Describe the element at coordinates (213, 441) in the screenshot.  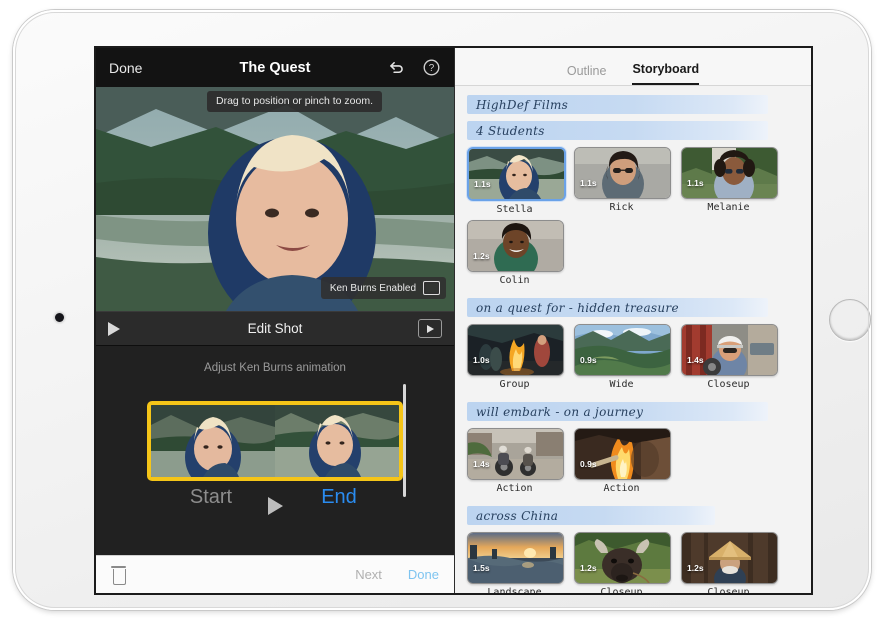
I see `filmstrip-frame-start` at that location.